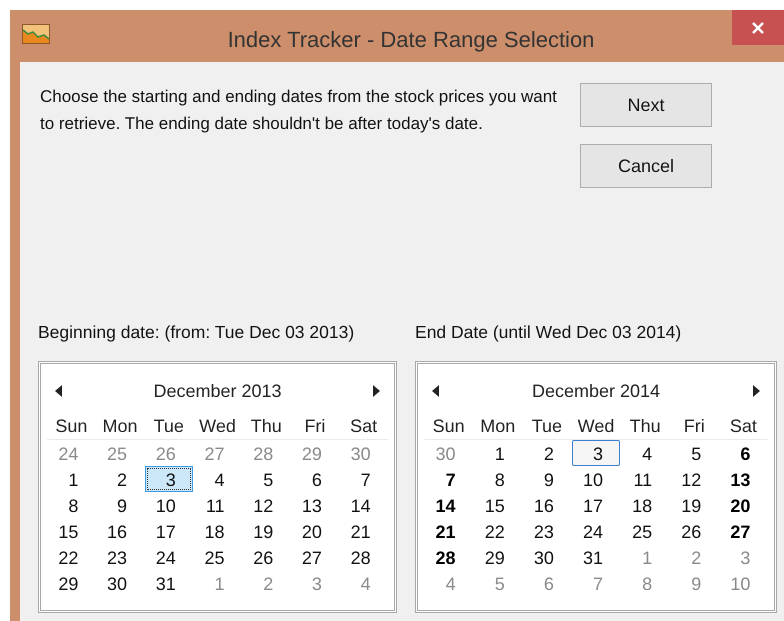 This screenshot has width=784, height=621. What do you see at coordinates (646, 166) in the screenshot?
I see `cancel-button: Cancel` at bounding box center [646, 166].